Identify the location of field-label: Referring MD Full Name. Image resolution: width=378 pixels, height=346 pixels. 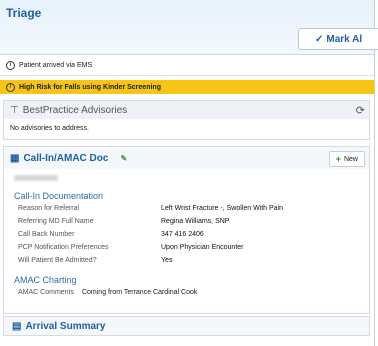
(56, 221).